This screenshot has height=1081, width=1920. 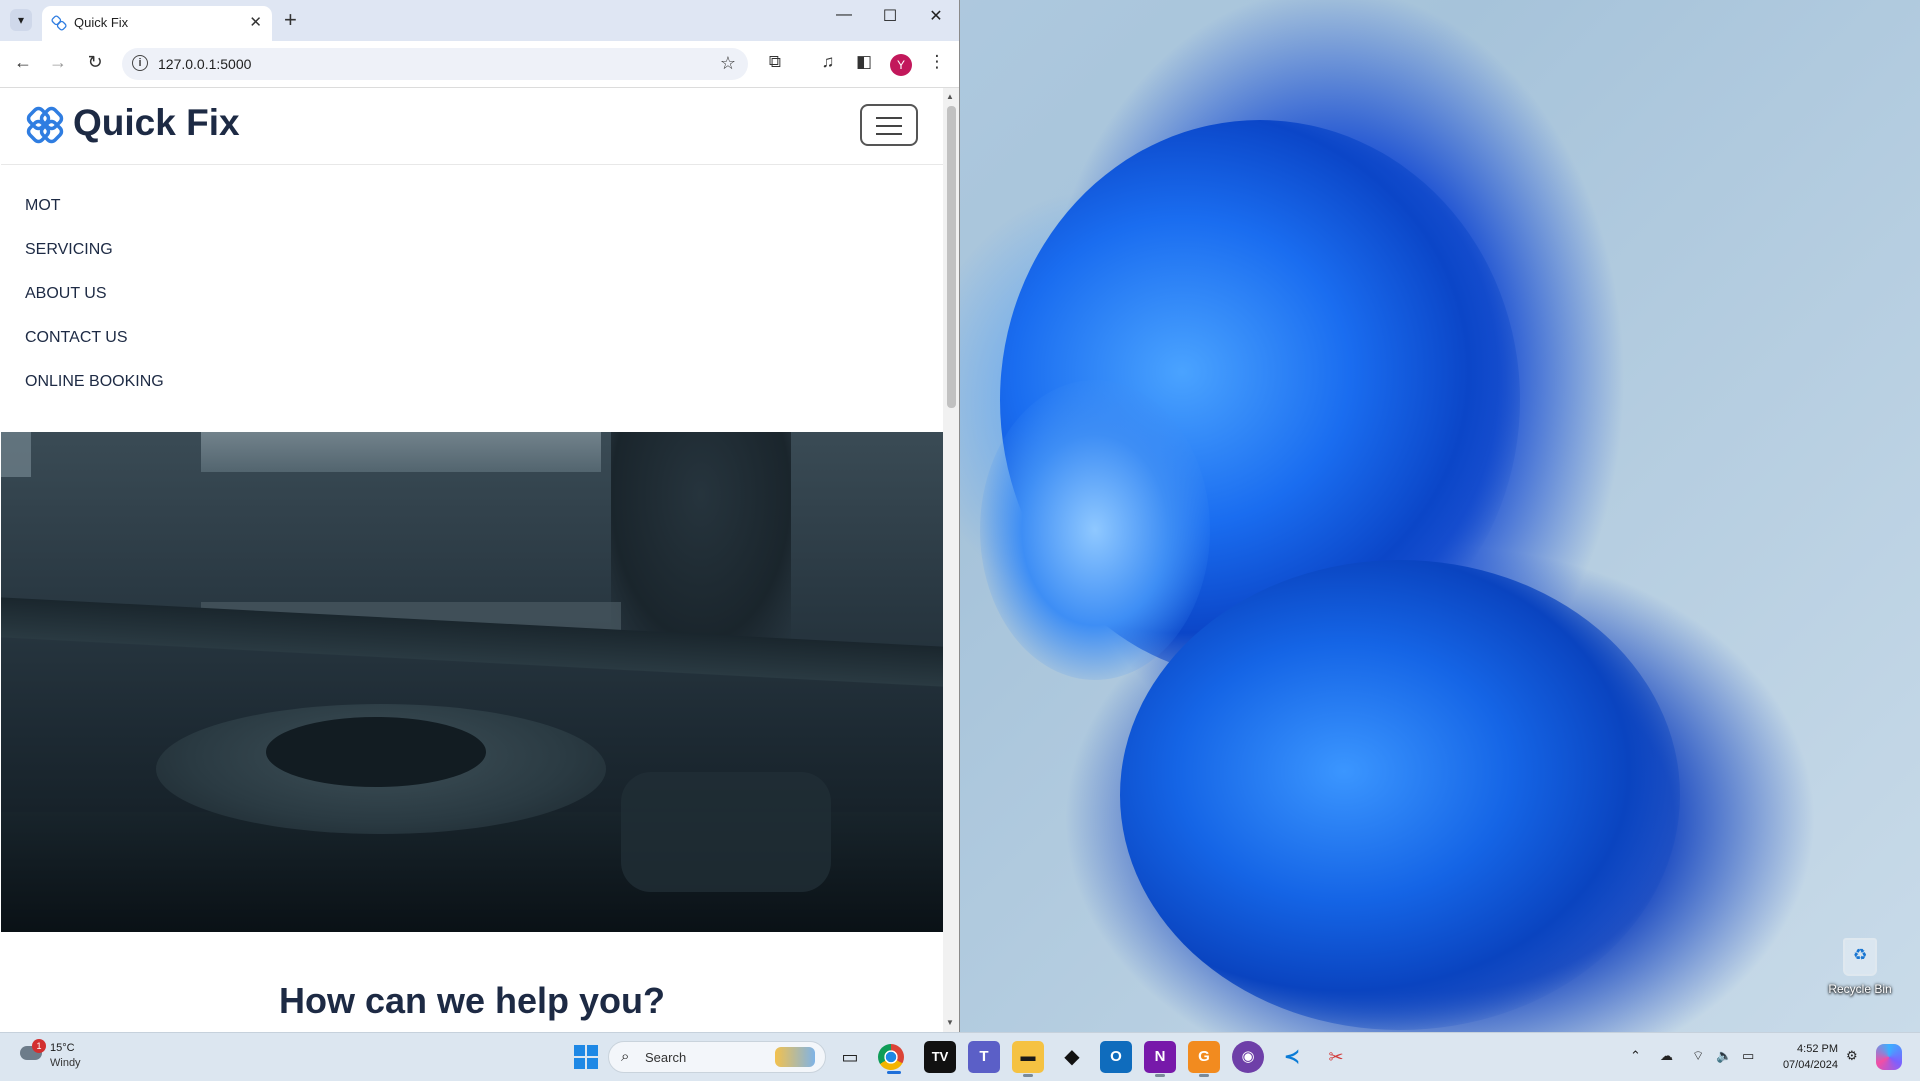 I want to click on tab-close-icon: ✕, so click(x=255, y=22).